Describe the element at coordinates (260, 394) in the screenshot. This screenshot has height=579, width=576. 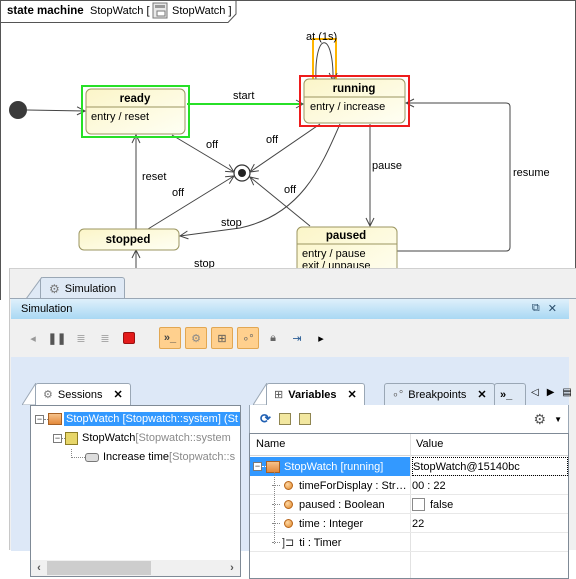
I see `tab-slant` at that location.